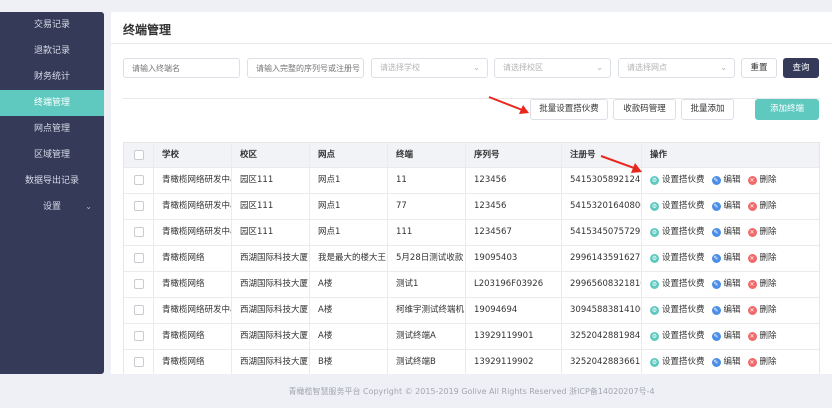 The width and height of the screenshot is (832, 408). I want to click on batch-add-button: 批量添加, so click(707, 109).